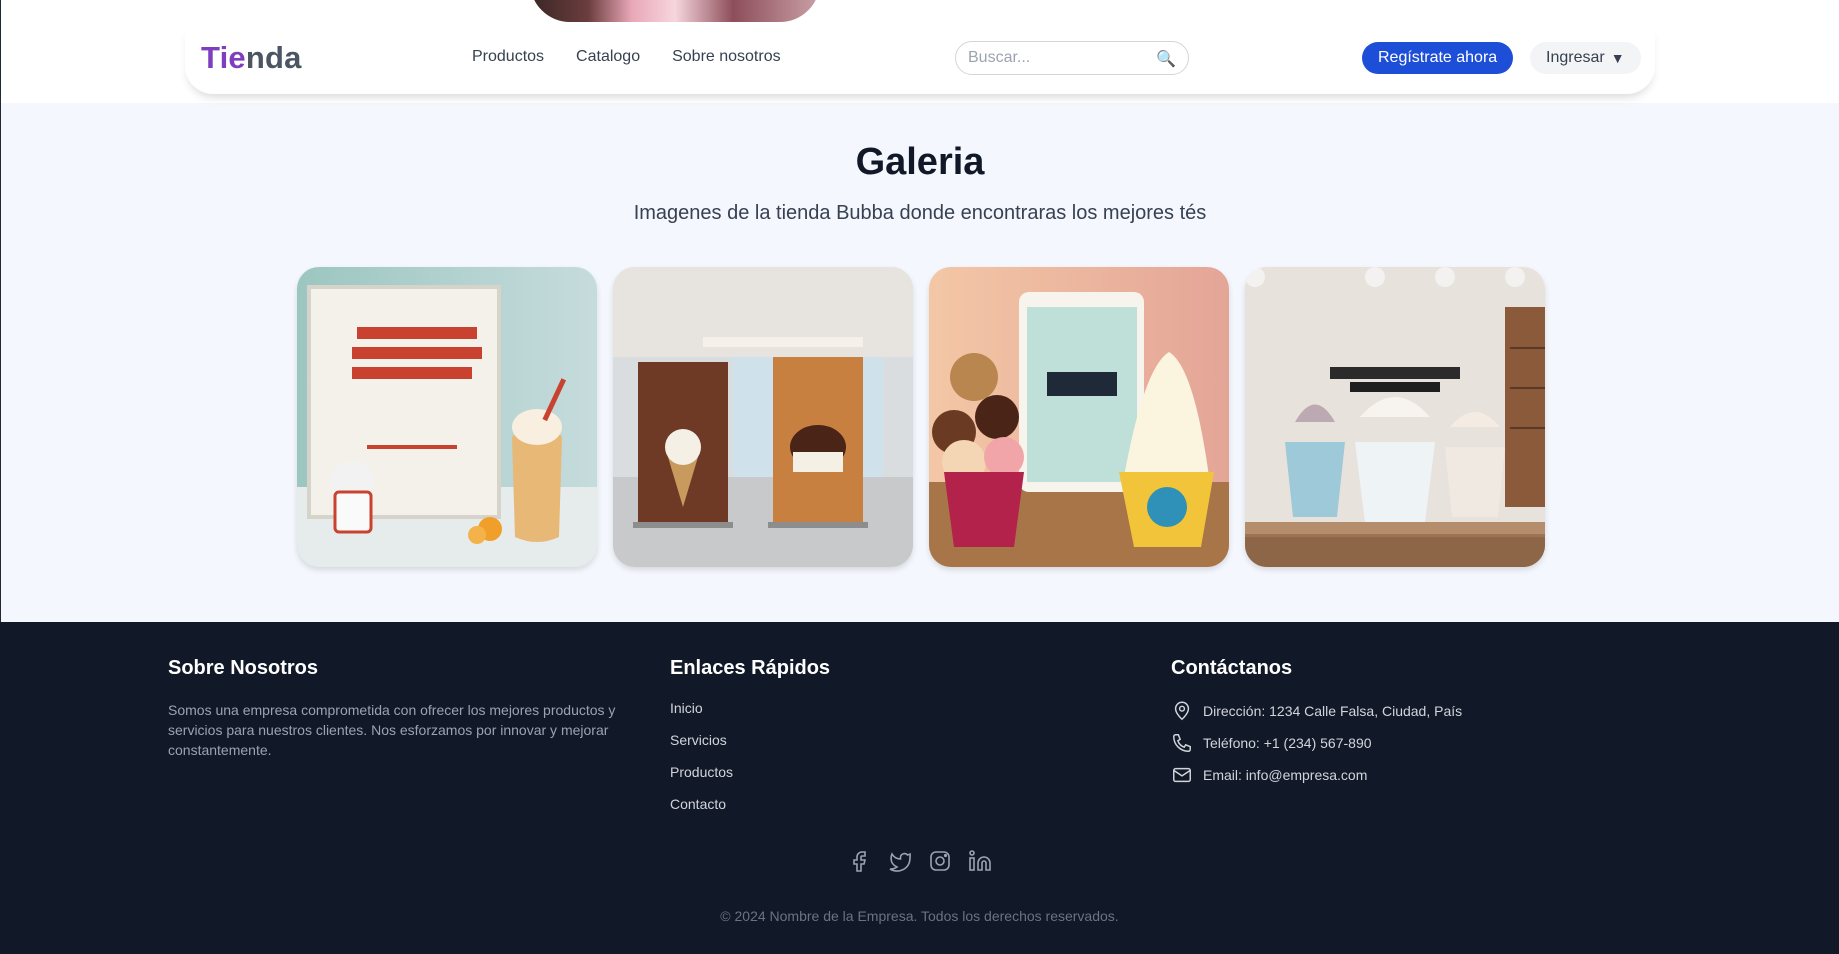  What do you see at coordinates (1287, 743) in the screenshot?
I see `contact-phone-text: Teléfono: +1 (234) 567-890` at bounding box center [1287, 743].